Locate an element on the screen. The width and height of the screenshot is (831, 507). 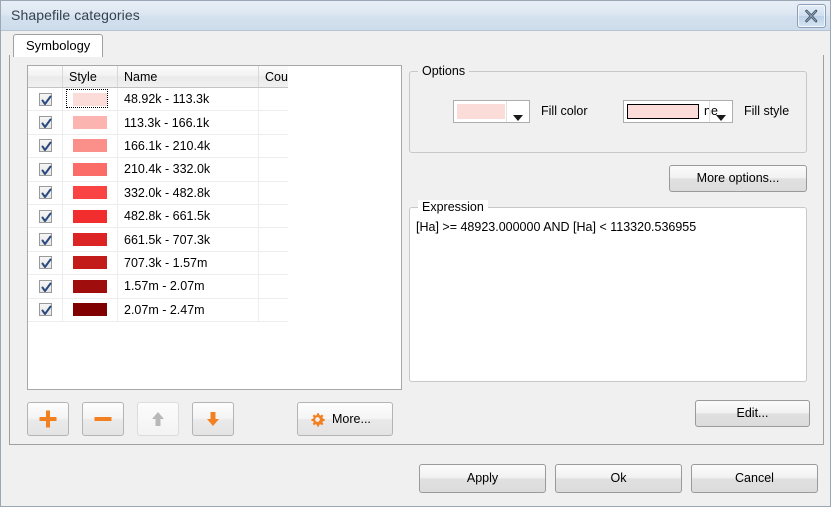
row-name-cell: 166.1k - 210.4k is located at coordinates (188, 146).